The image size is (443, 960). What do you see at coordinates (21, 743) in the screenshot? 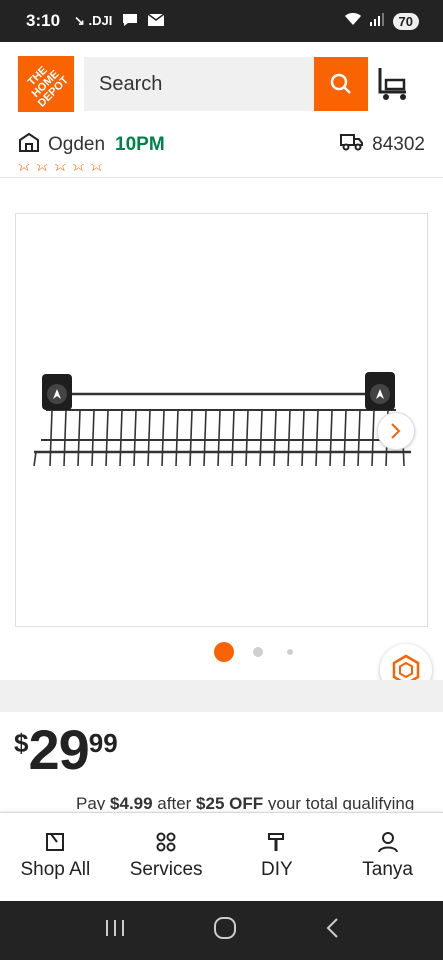
I see `price-currency: $` at bounding box center [21, 743].